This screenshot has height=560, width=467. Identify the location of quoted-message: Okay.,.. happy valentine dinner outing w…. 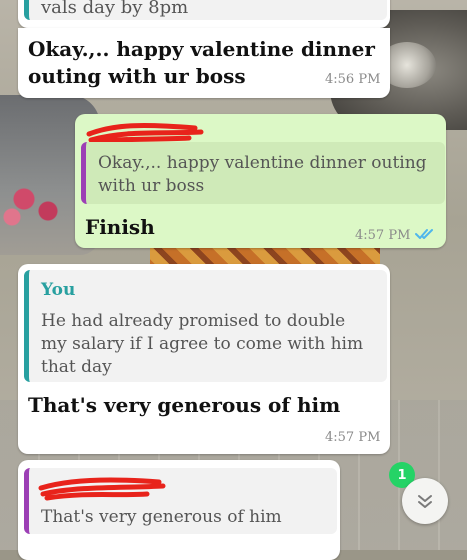
(263, 173).